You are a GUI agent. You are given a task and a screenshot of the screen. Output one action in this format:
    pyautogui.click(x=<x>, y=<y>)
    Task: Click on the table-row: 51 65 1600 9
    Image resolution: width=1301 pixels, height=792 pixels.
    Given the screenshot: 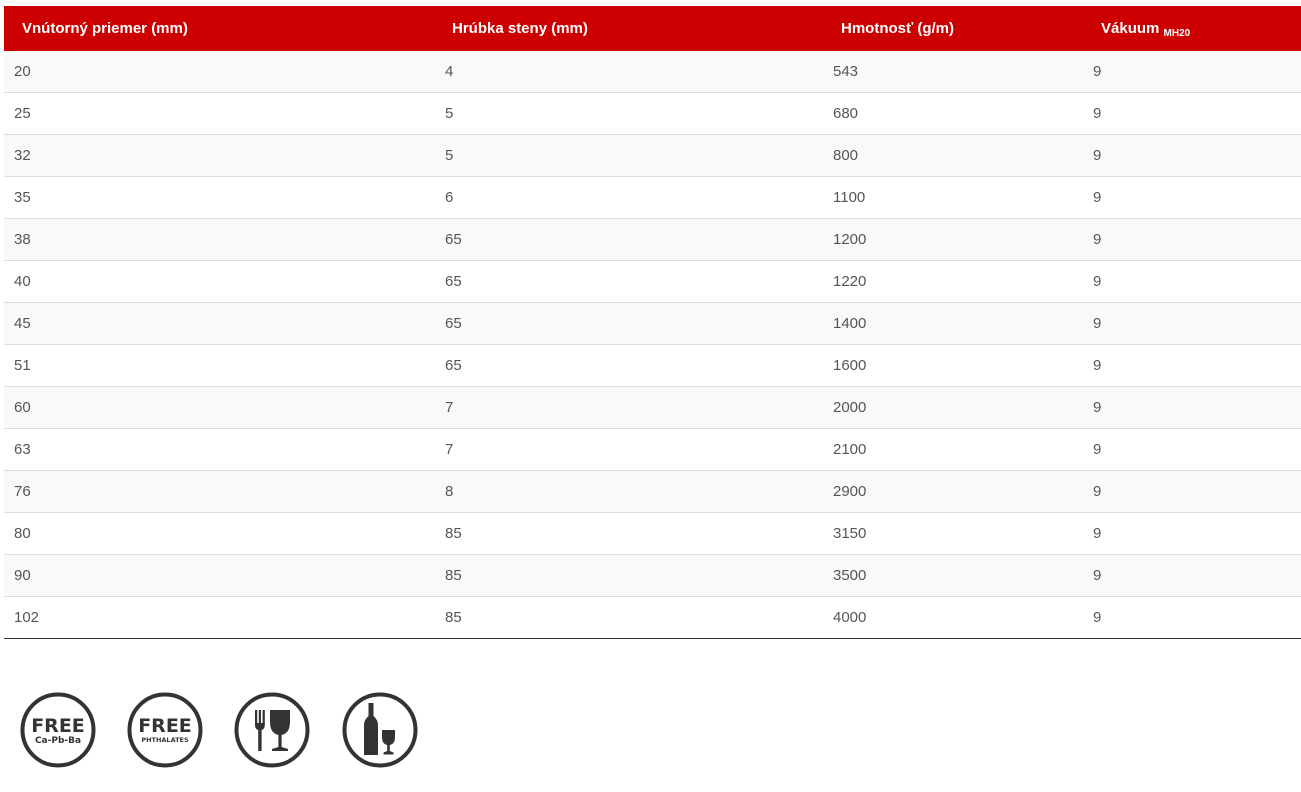 What is the action you would take?
    pyautogui.click(x=652, y=365)
    